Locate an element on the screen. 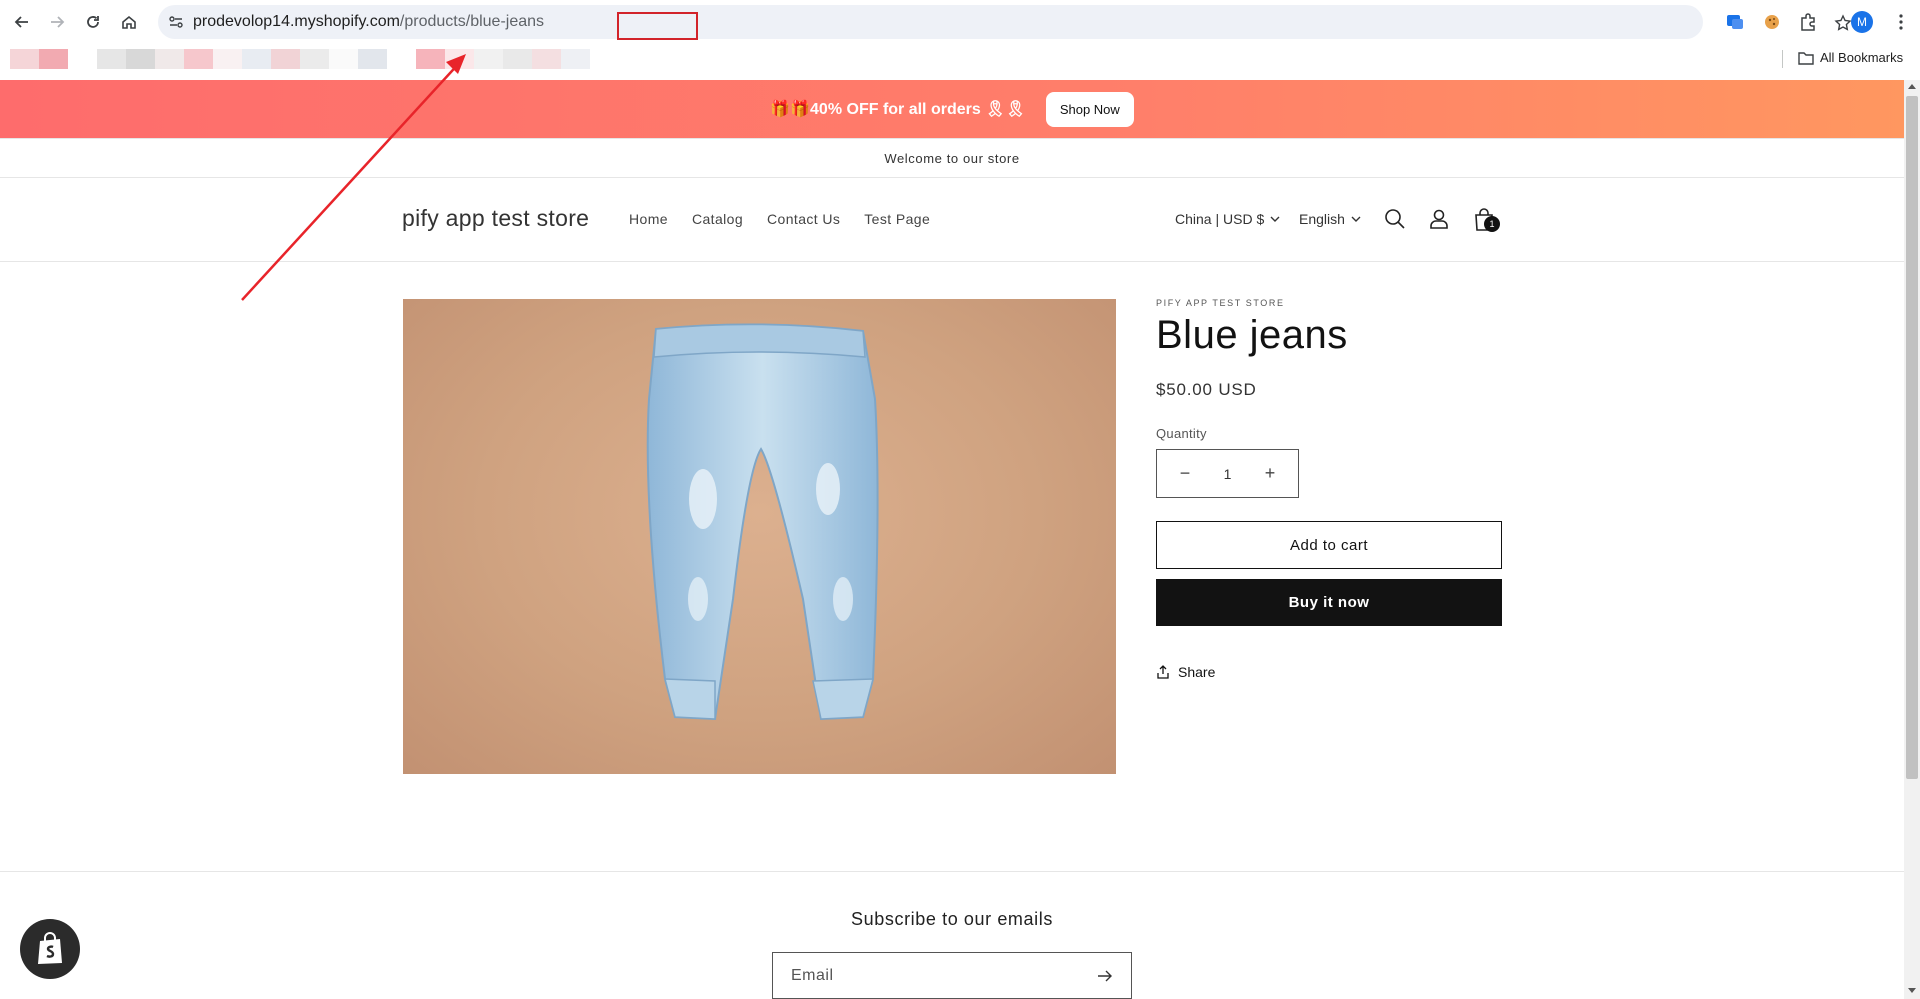 The image size is (1920, 999). forward-icon is located at coordinates (57, 22).